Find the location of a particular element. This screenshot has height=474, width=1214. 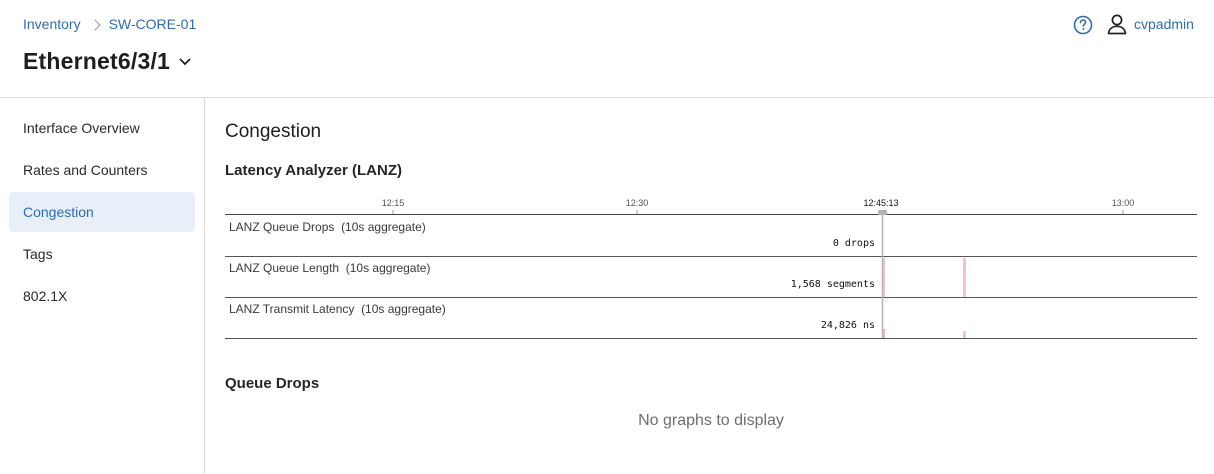

time-tick-label: 12:15 is located at coordinates (393, 203).